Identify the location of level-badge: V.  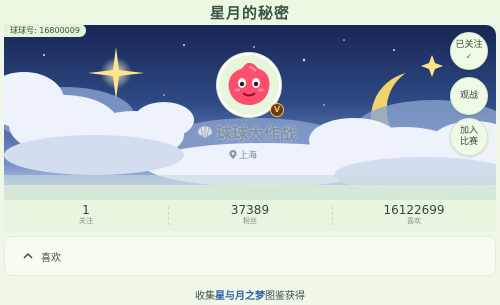
(277, 110).